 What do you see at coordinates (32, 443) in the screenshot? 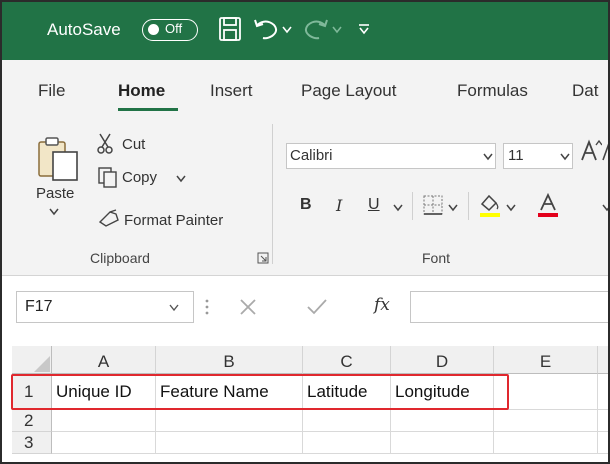
I see `row-header-3: 3` at bounding box center [32, 443].